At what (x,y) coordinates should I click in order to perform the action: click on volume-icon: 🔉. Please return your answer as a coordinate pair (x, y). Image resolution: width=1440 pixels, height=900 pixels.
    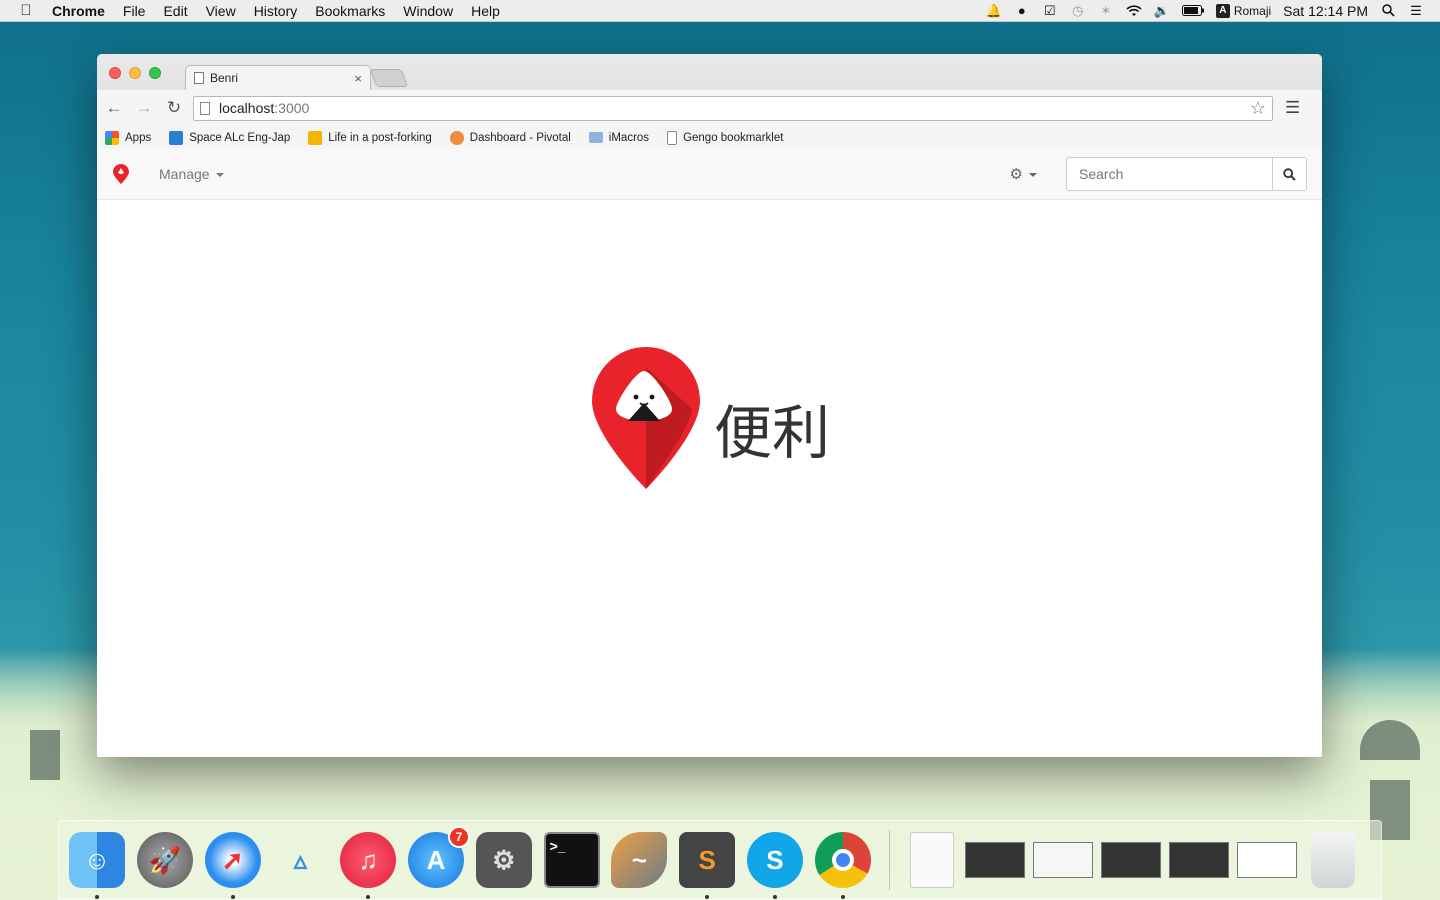
    Looking at the image, I should click on (1162, 10).